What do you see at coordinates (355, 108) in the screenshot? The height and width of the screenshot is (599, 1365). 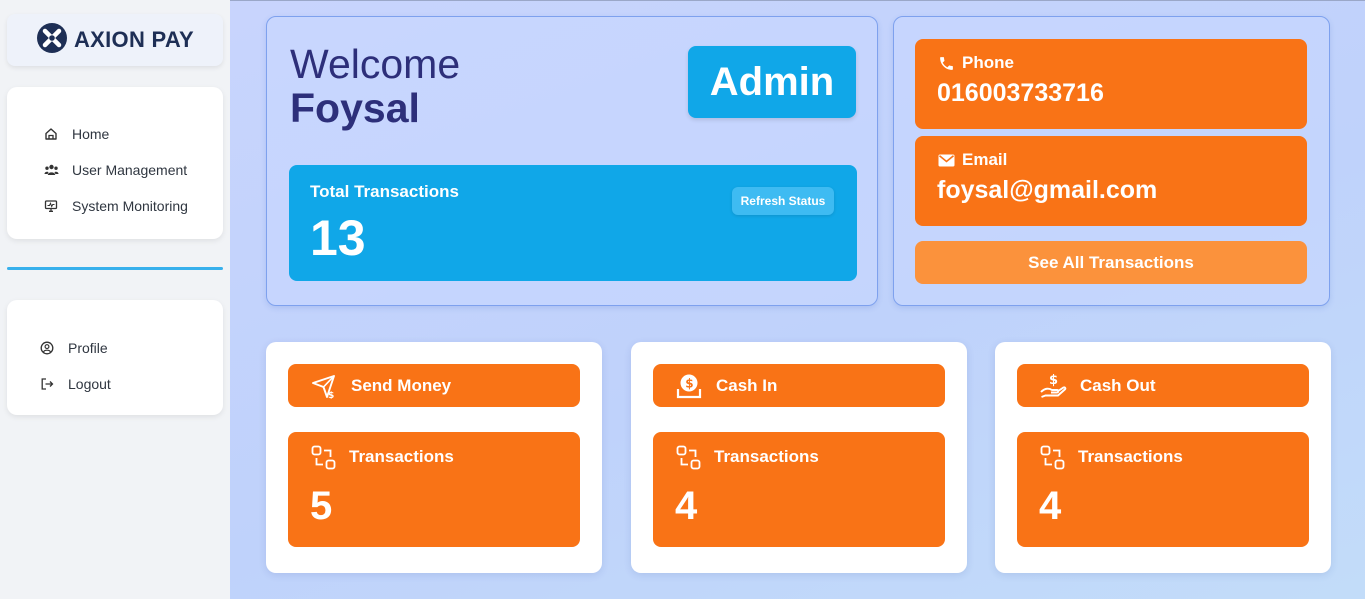 I see `welcome-user-name: Foysal` at bounding box center [355, 108].